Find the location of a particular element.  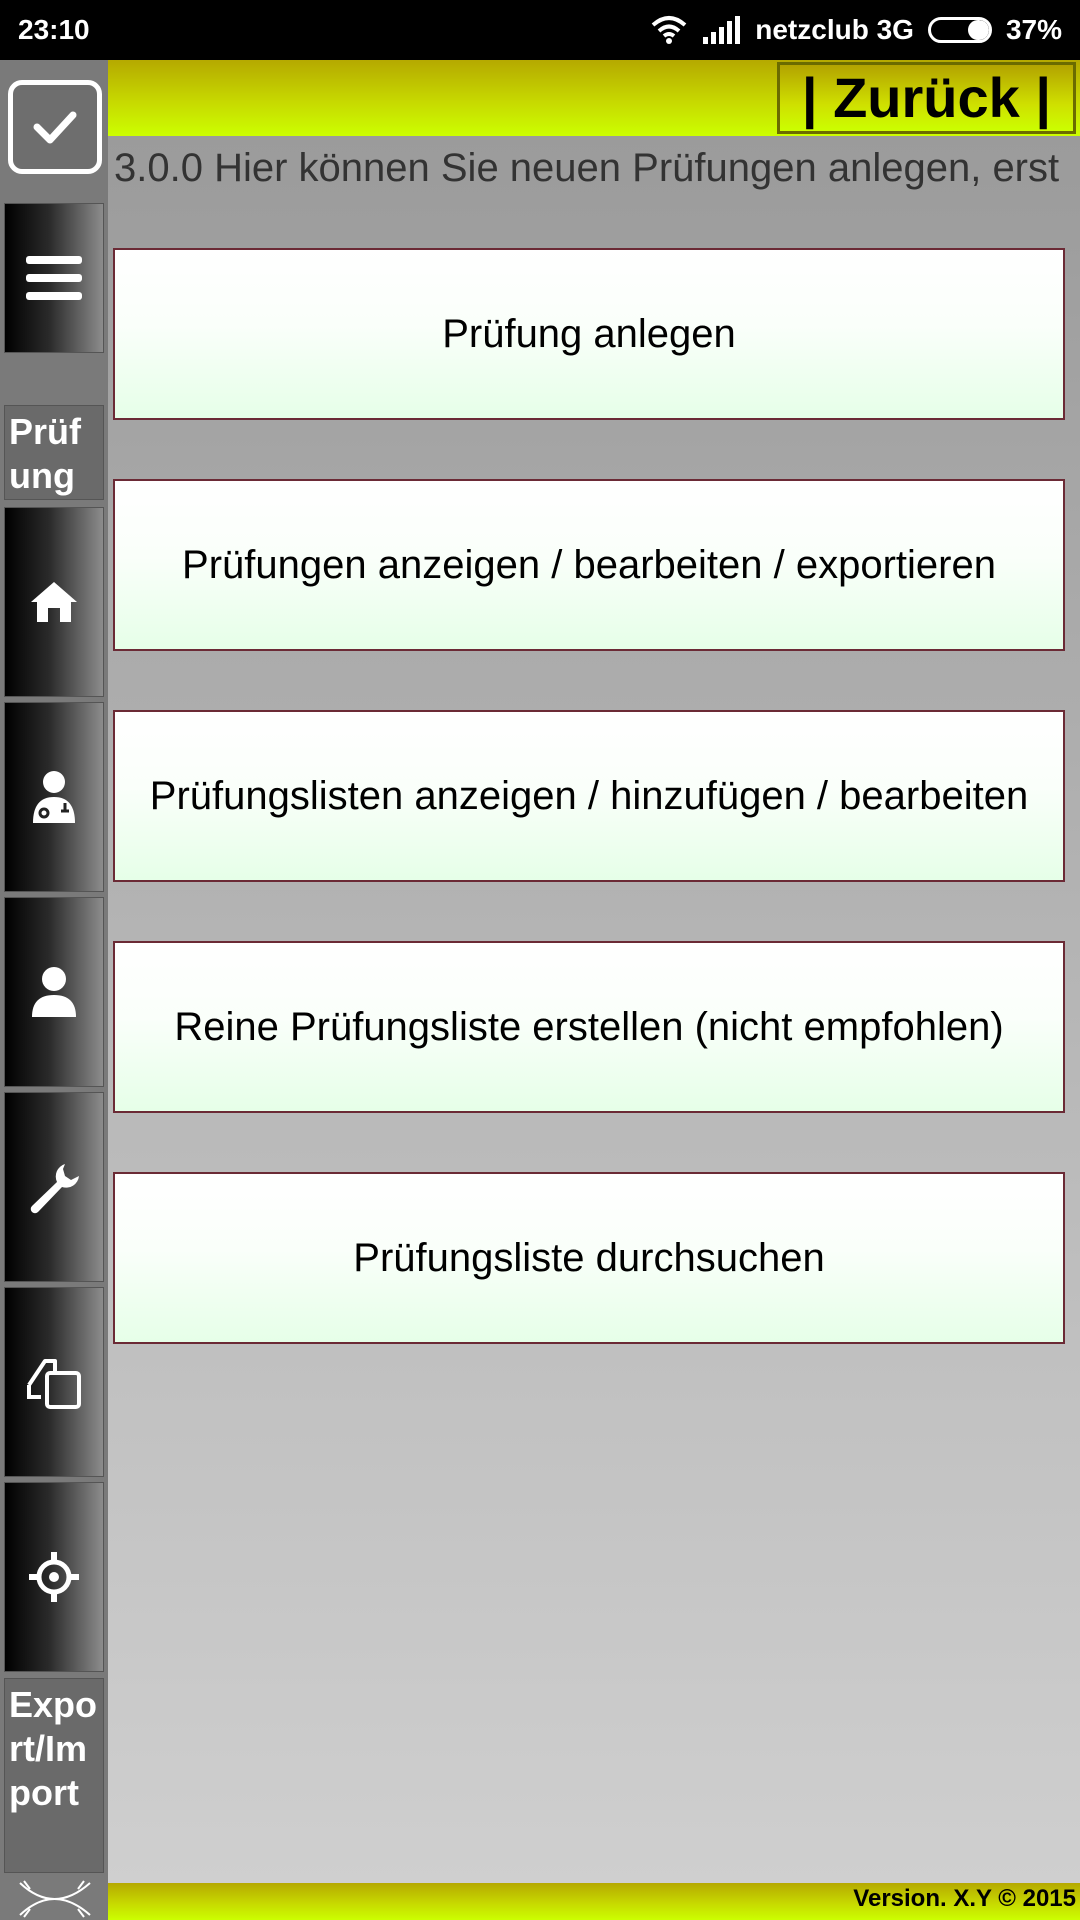

sidebar-item-settings is located at coordinates (54, 1187).